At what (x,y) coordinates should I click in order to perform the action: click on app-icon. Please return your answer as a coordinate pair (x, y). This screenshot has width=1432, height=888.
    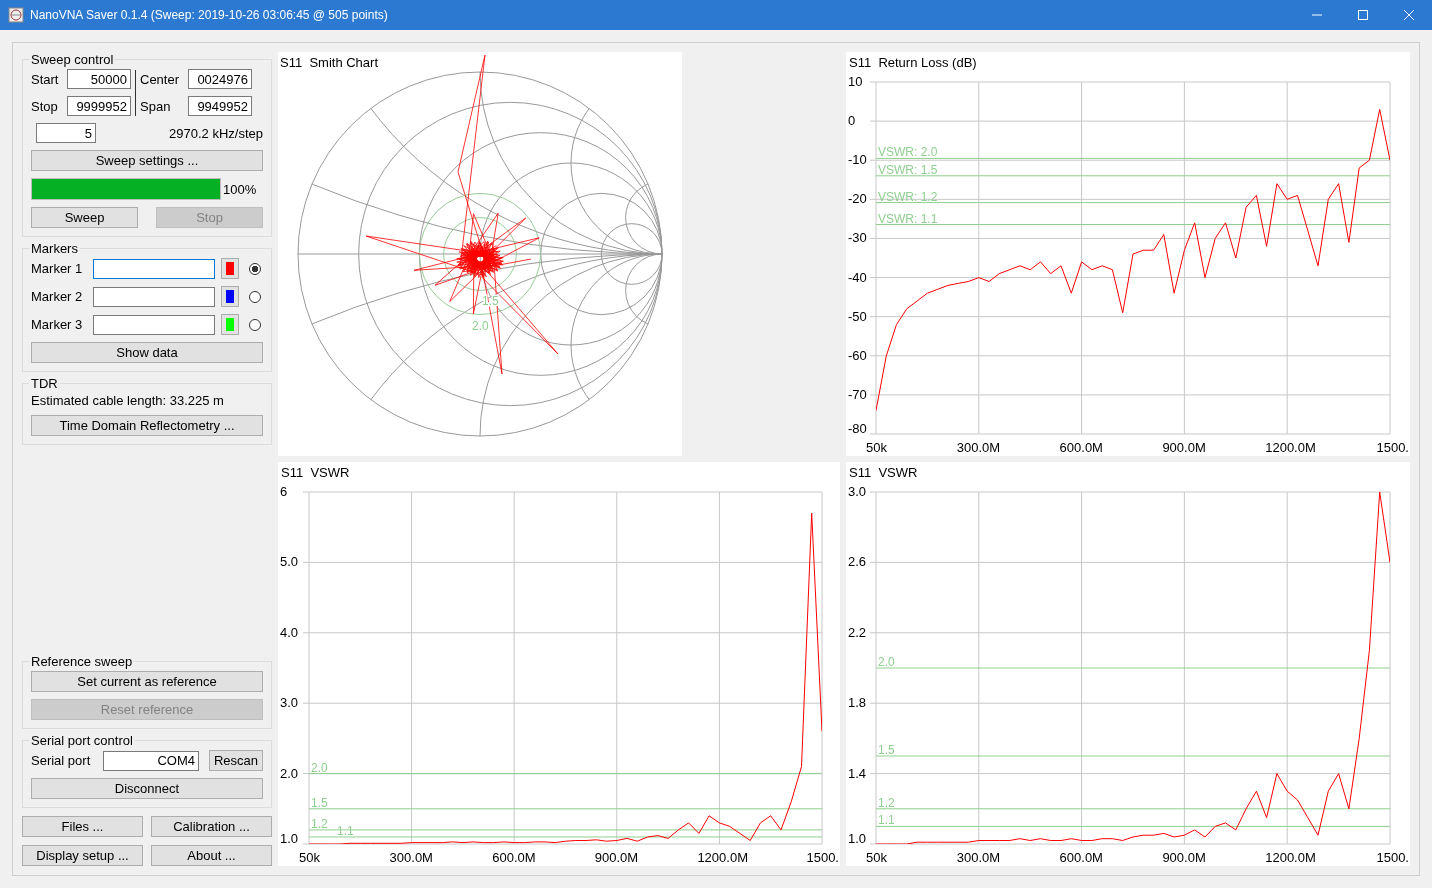
    Looking at the image, I should click on (16, 15).